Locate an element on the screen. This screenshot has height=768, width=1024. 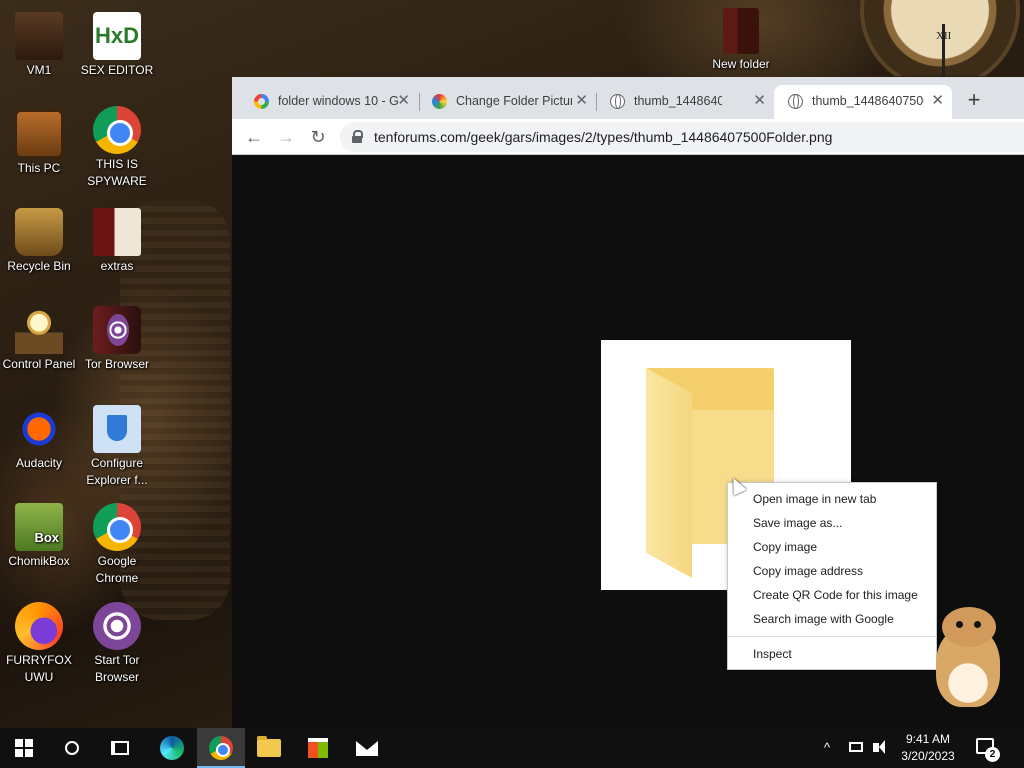
taskbar-store is located at coordinates (318, 748).